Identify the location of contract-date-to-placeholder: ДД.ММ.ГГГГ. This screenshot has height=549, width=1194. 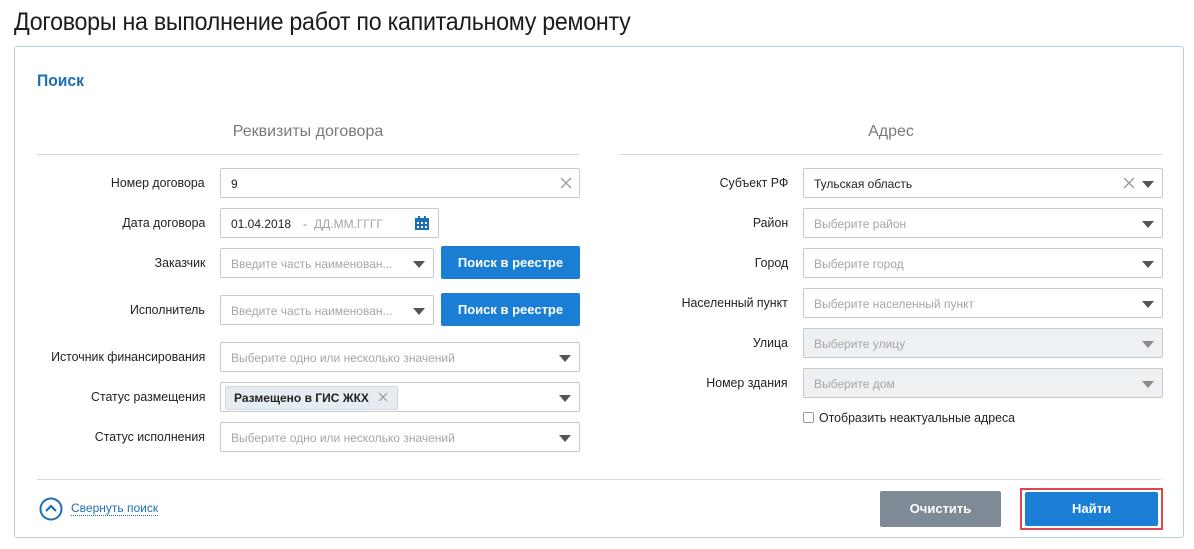
(348, 224).